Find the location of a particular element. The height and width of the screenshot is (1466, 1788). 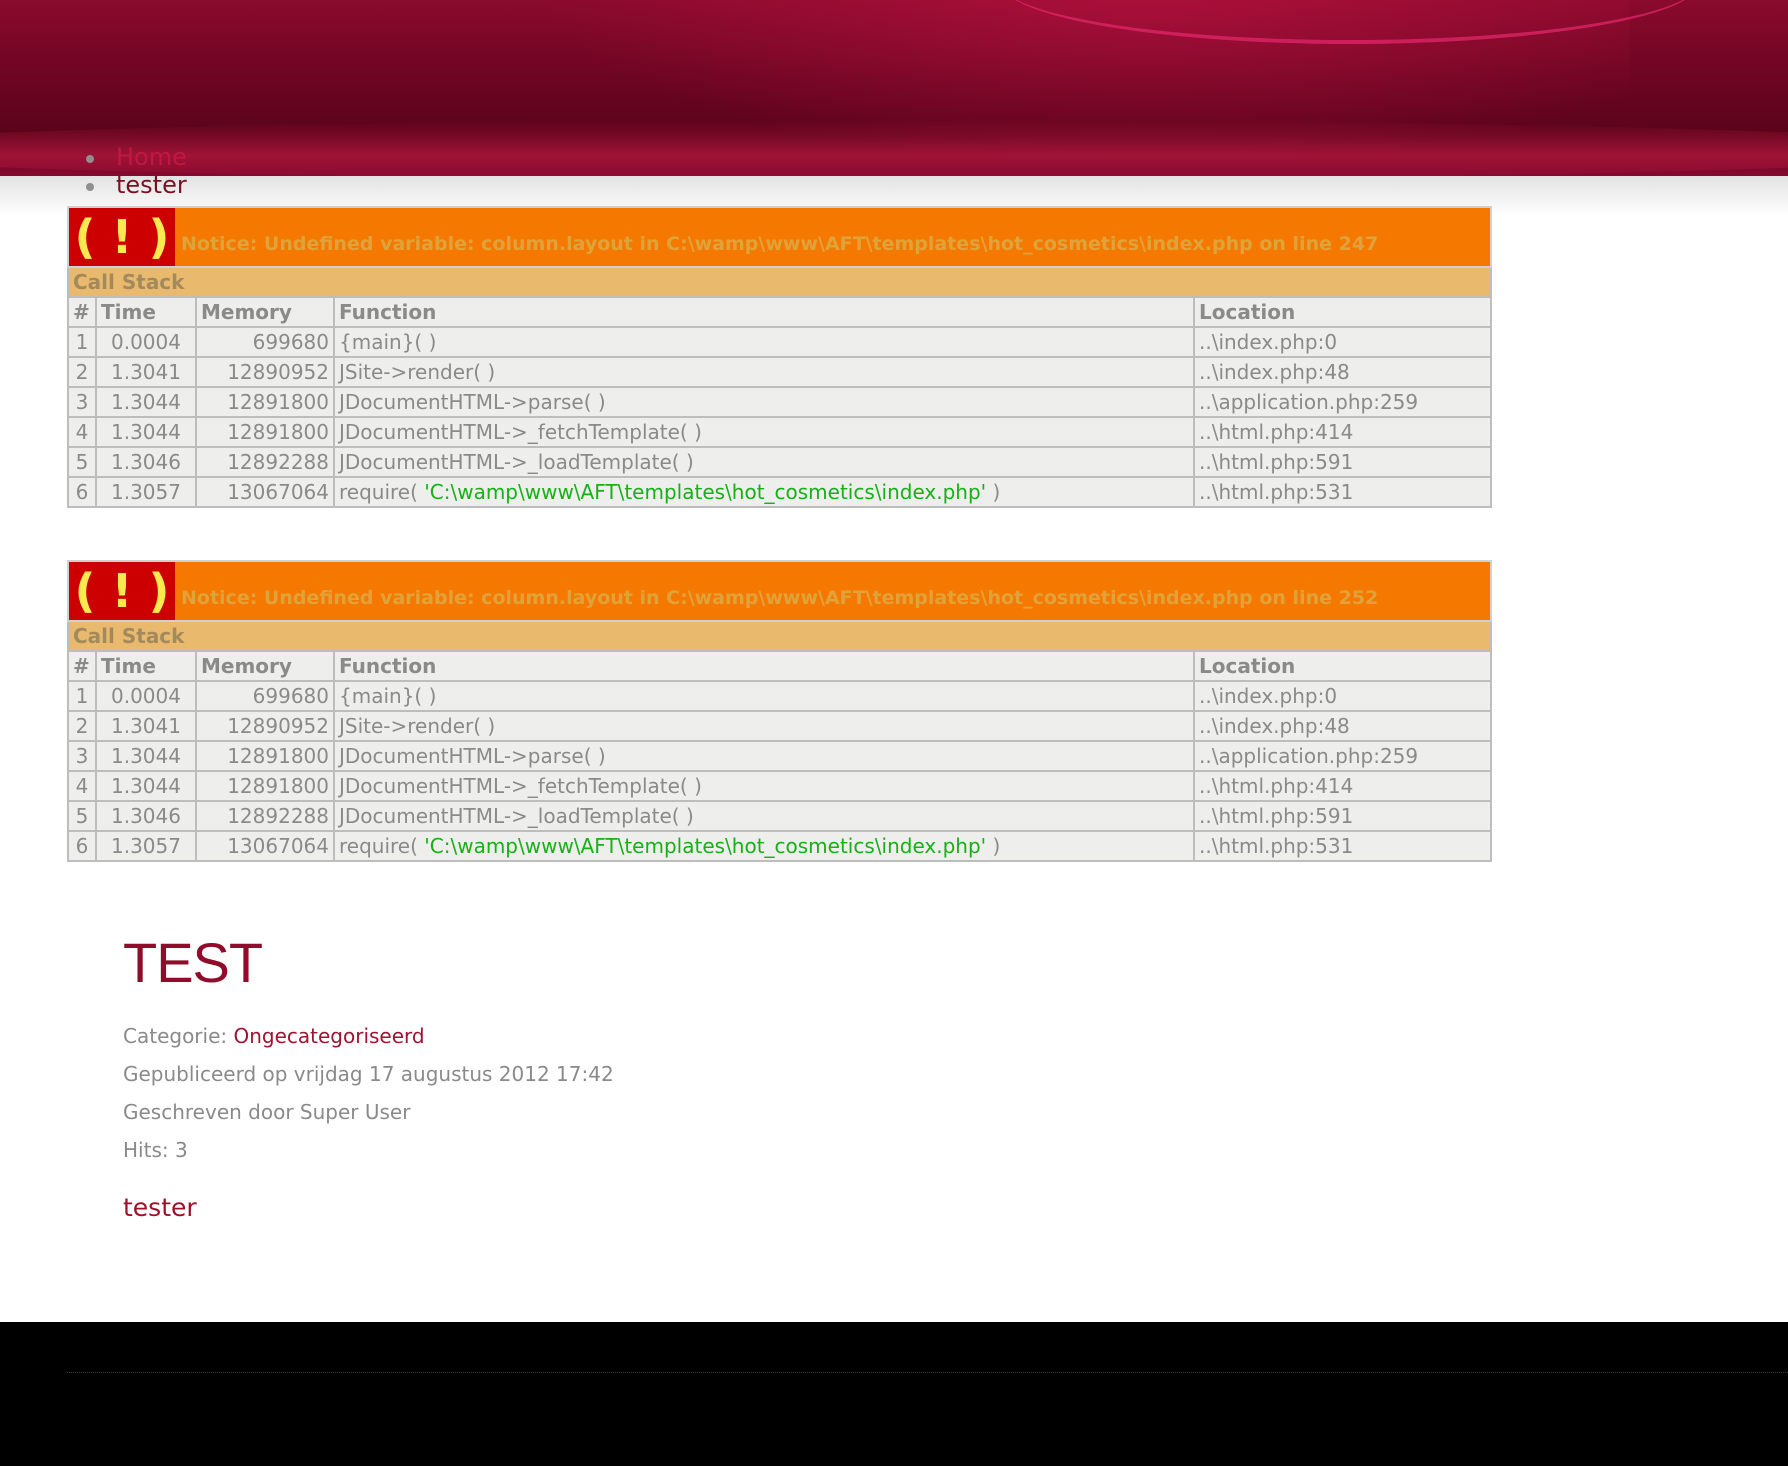

menu-item-label: tester is located at coordinates (151, 185).